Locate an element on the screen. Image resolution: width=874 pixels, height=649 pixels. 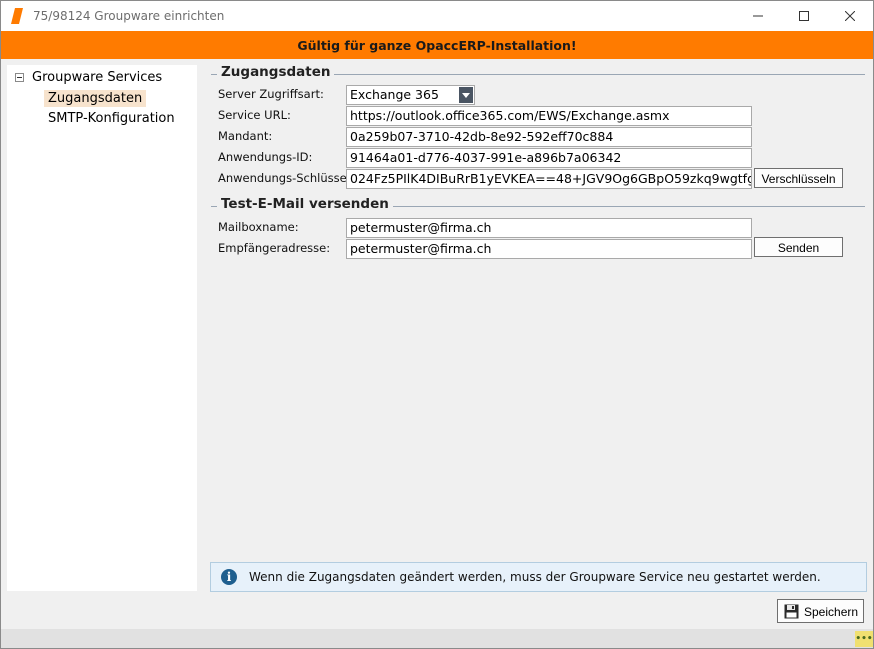
window-title: 75/98124 Groupware einrichten is located at coordinates (129, 16).